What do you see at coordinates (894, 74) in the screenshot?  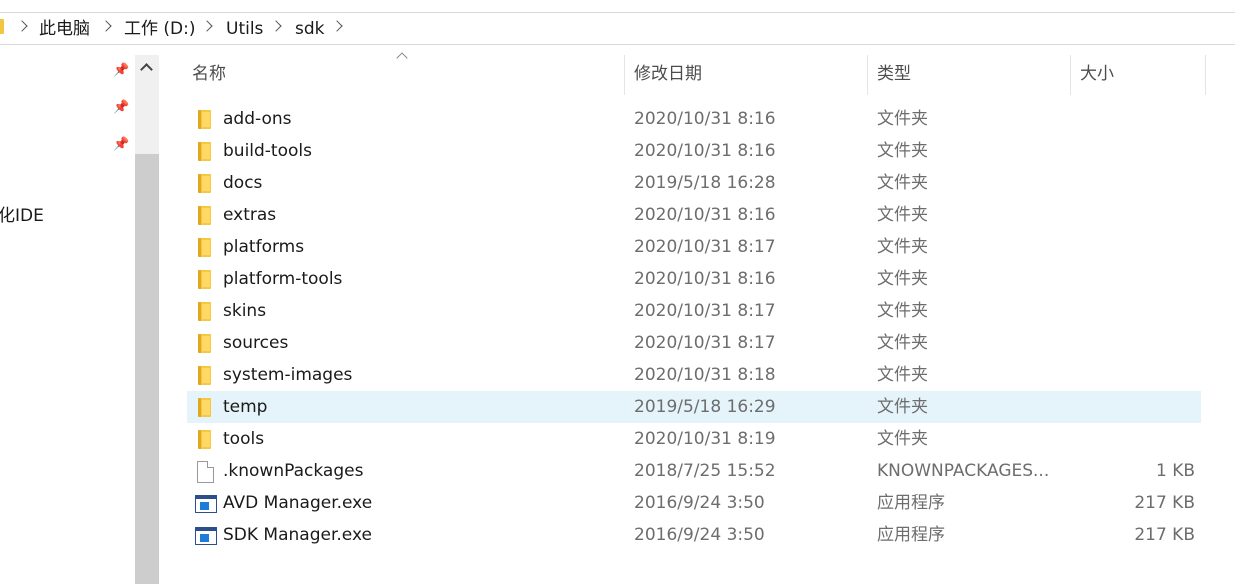 I see `column-header-type: 类型` at bounding box center [894, 74].